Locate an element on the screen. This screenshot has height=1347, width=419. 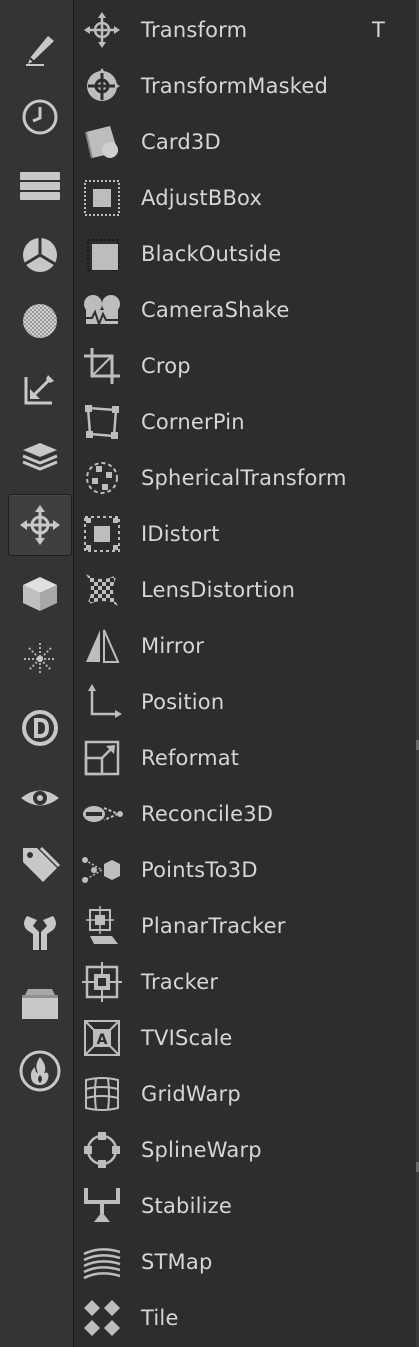
menu-item-tile: Tile is located at coordinates (245, 1318).